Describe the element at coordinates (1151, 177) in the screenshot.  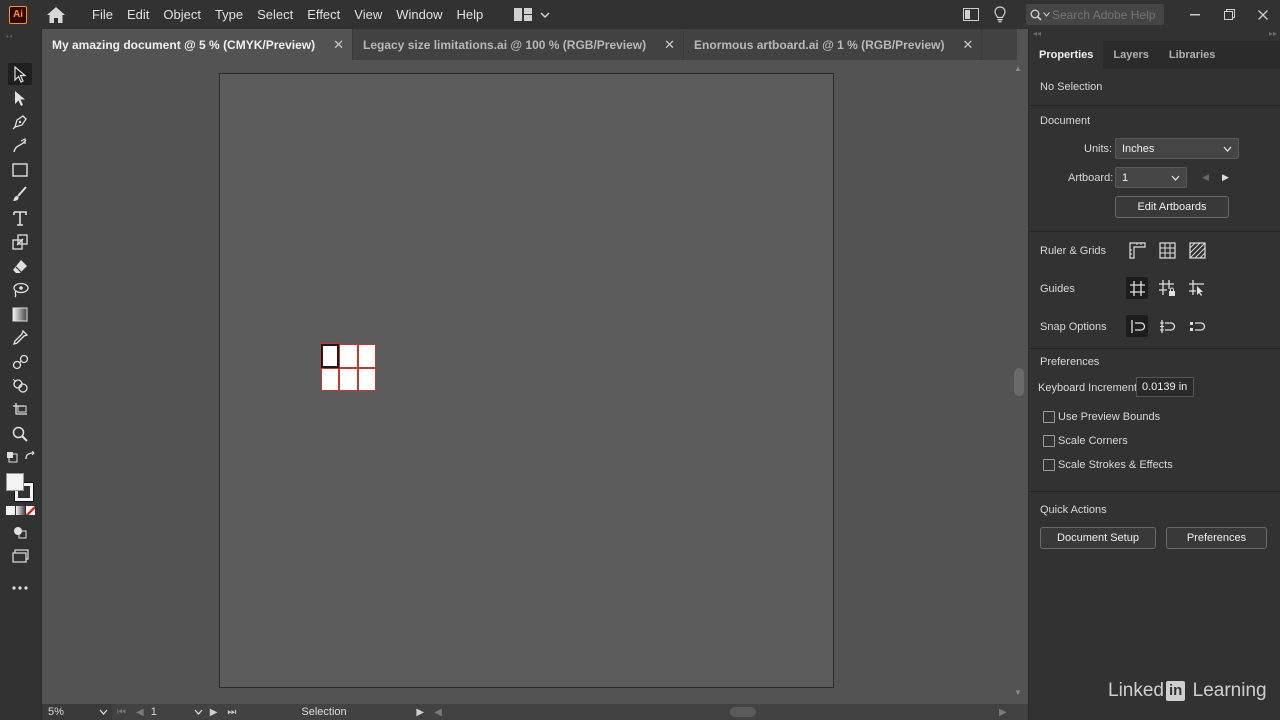
I see `artboard-select: 1` at that location.